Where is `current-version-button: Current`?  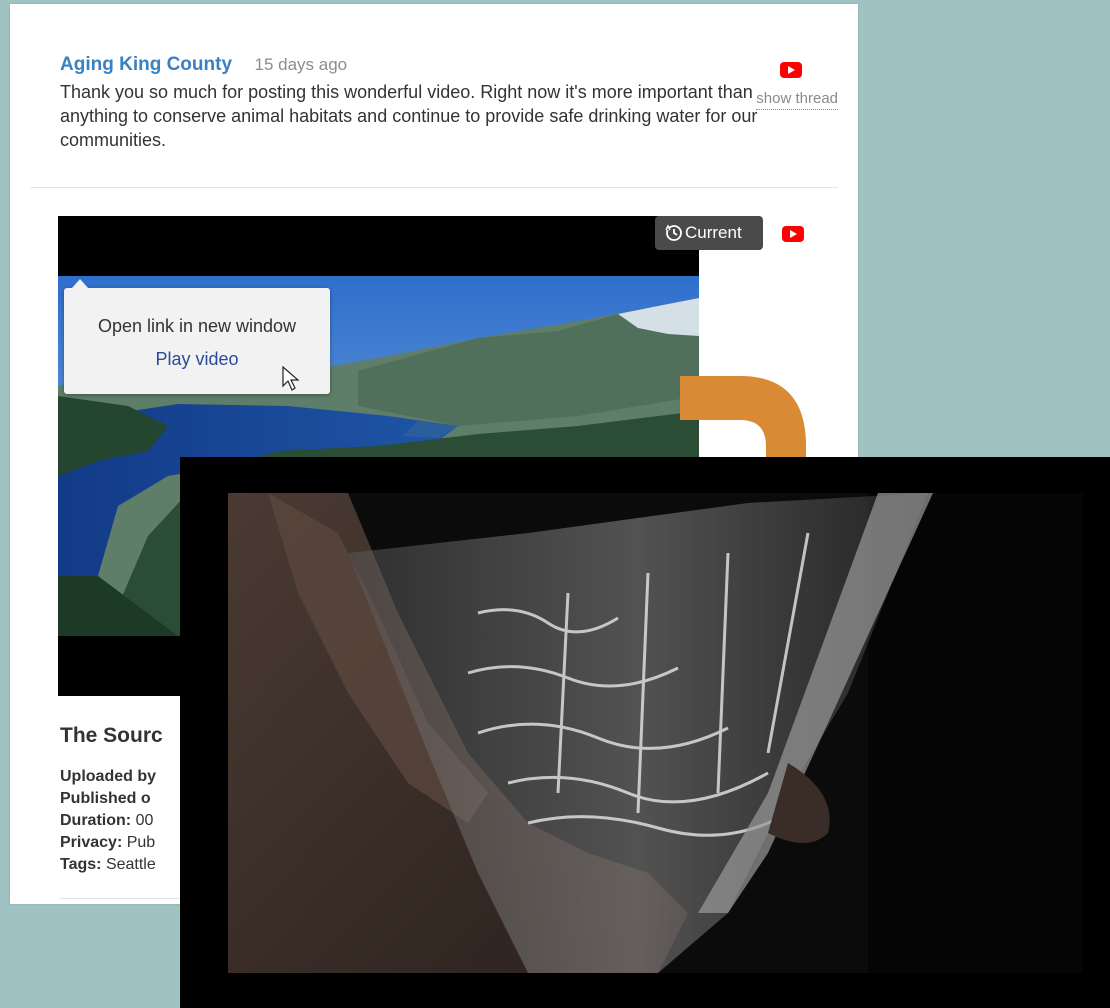
current-version-button: Current is located at coordinates (709, 233).